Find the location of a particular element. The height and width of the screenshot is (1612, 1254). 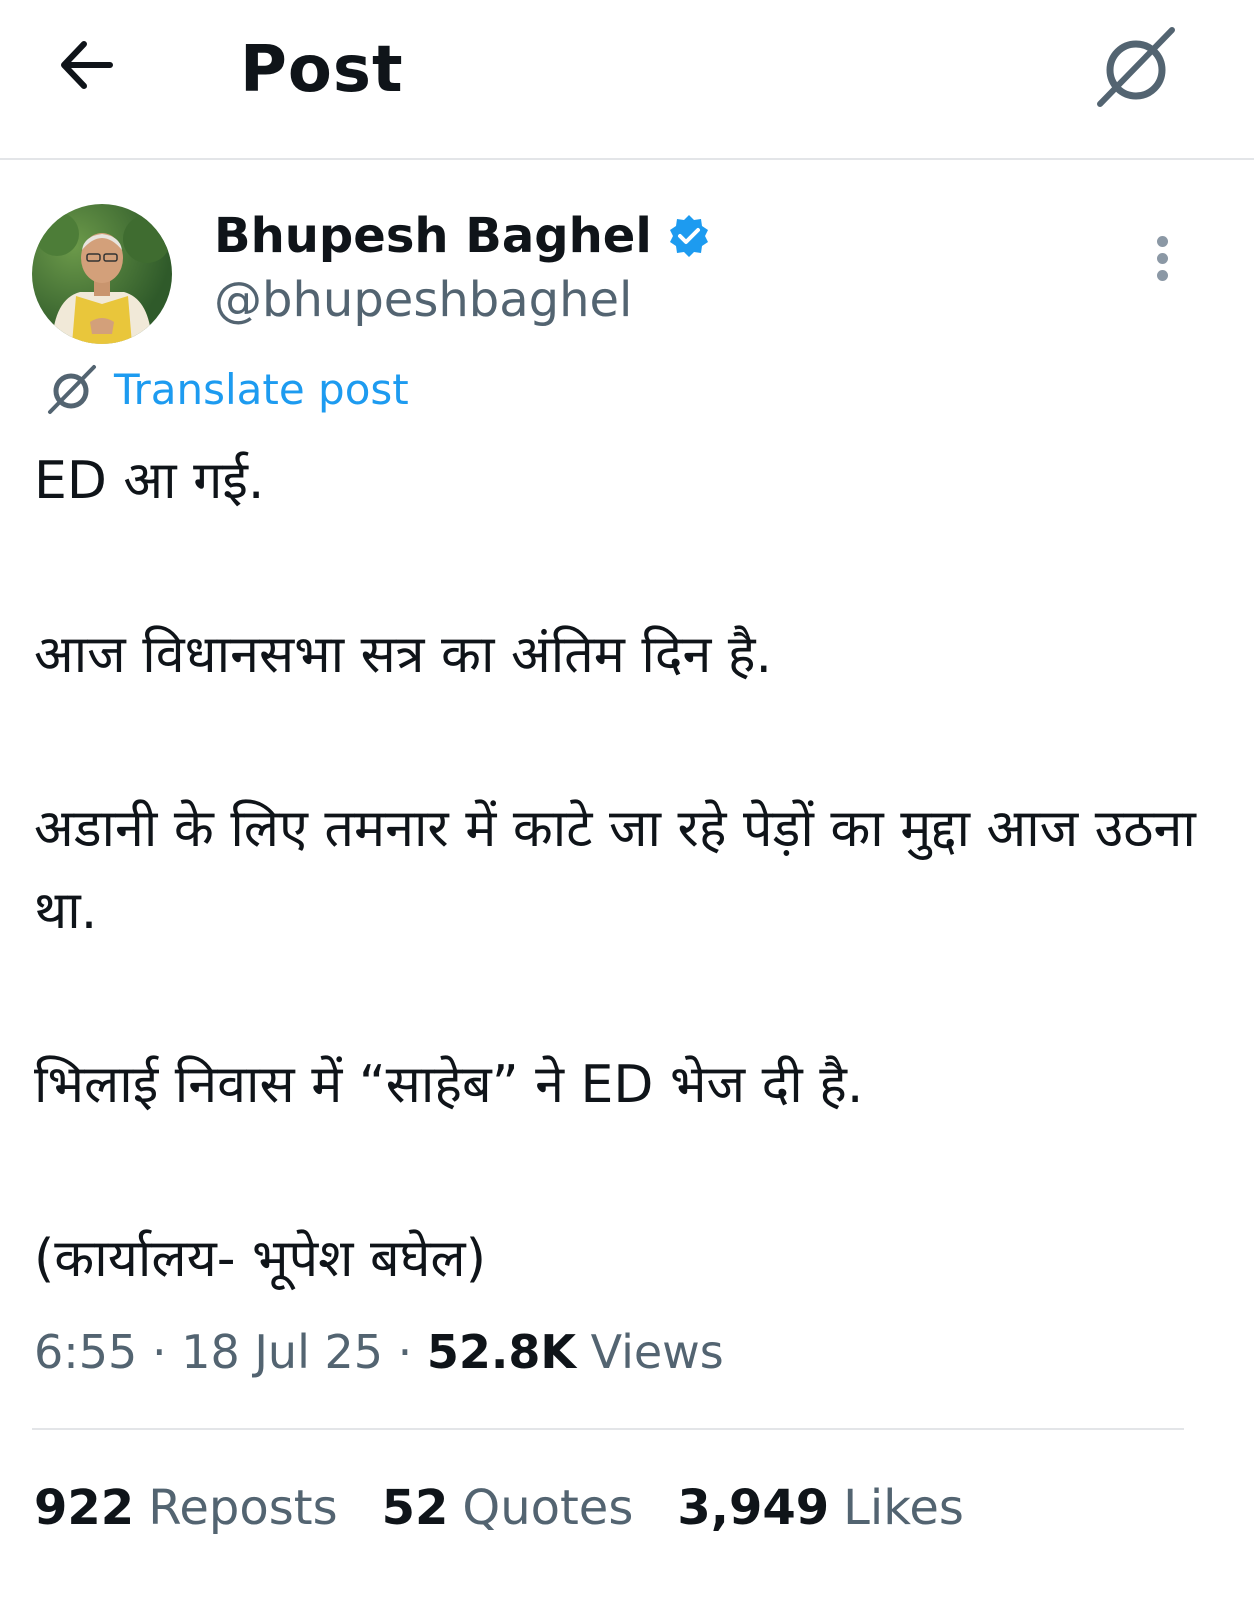

more-options-button is located at coordinates (1162, 260).